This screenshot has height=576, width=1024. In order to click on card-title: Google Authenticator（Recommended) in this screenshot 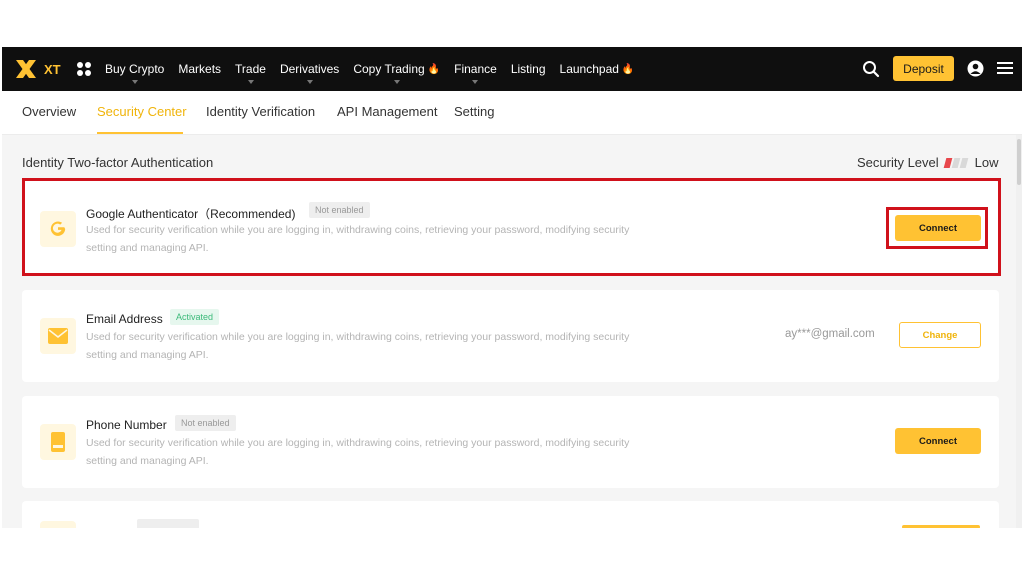, I will do `click(191, 214)`.